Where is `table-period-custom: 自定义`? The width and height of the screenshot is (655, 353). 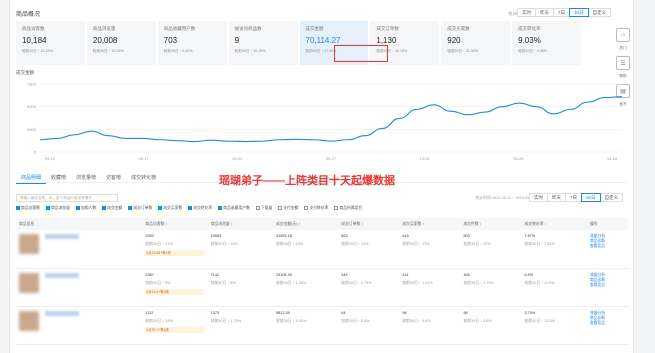 table-period-custom: 自定义 is located at coordinates (611, 197).